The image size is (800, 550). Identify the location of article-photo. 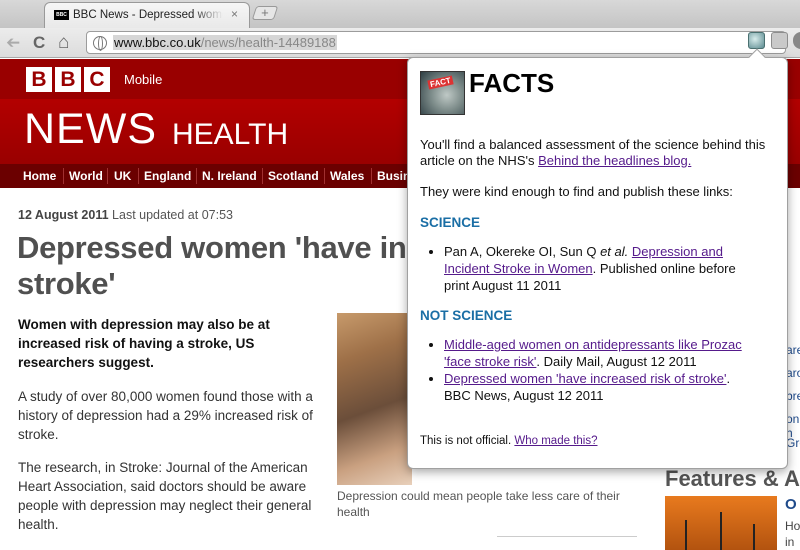
(374, 399).